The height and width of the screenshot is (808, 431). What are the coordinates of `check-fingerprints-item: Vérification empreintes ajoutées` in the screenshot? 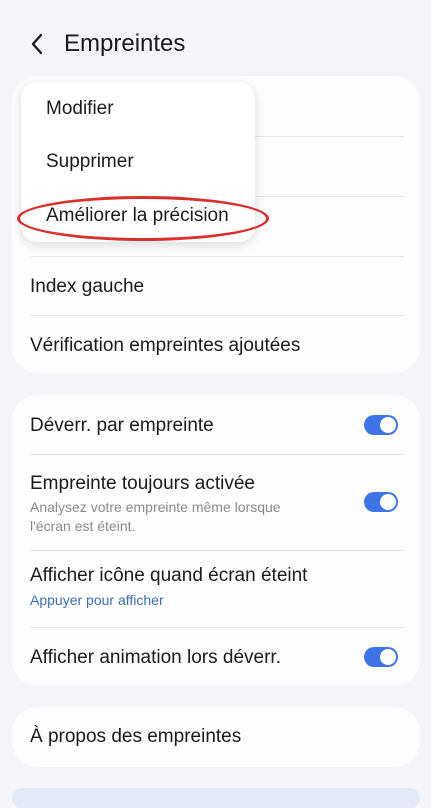 It's located at (216, 344).